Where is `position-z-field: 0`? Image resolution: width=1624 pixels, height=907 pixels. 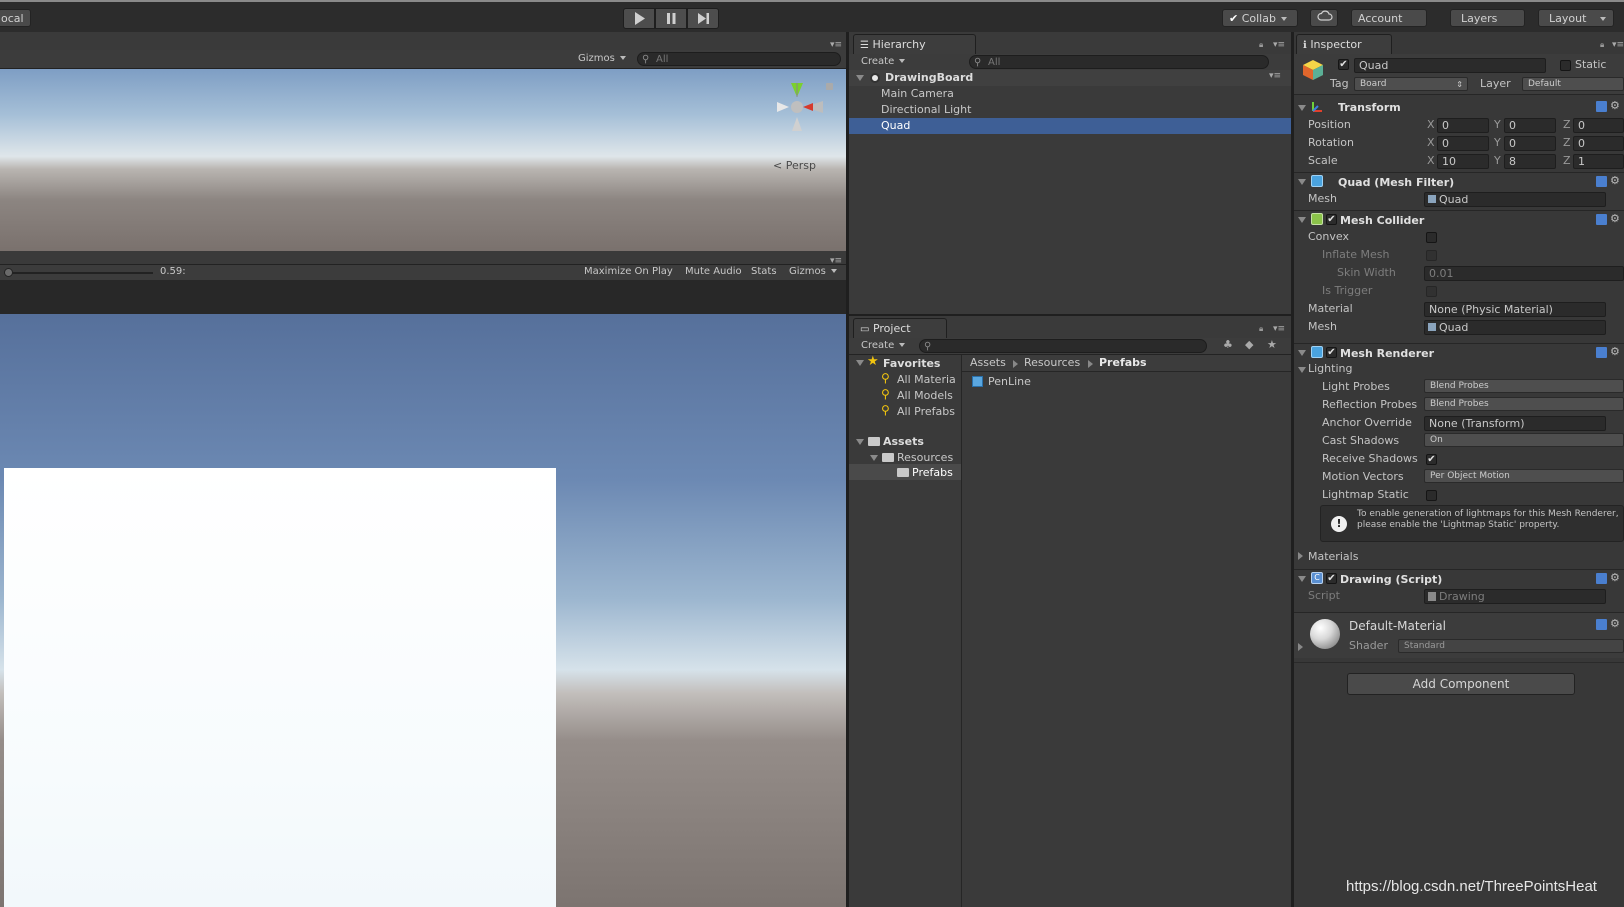 position-z-field: 0 is located at coordinates (1598, 125).